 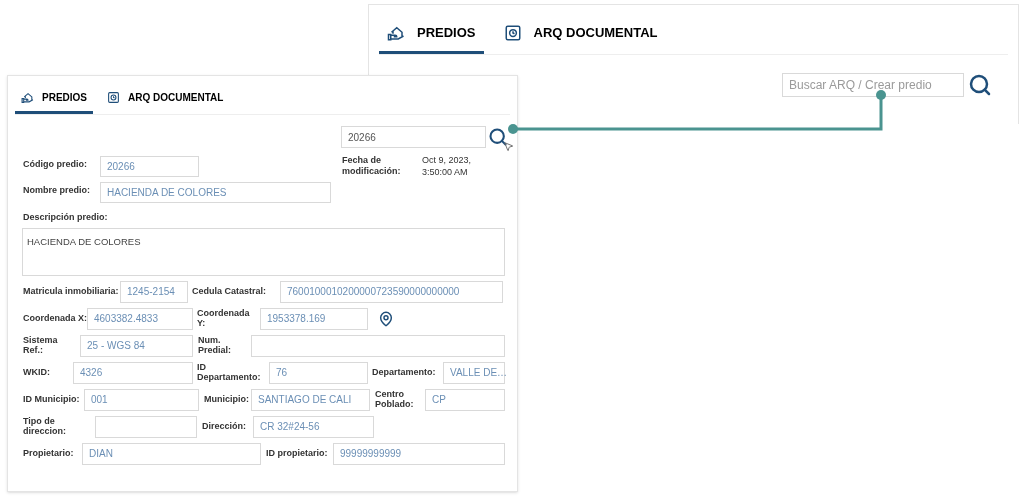 What do you see at coordinates (227, 399) in the screenshot?
I see `field-label: Municipio:` at bounding box center [227, 399].